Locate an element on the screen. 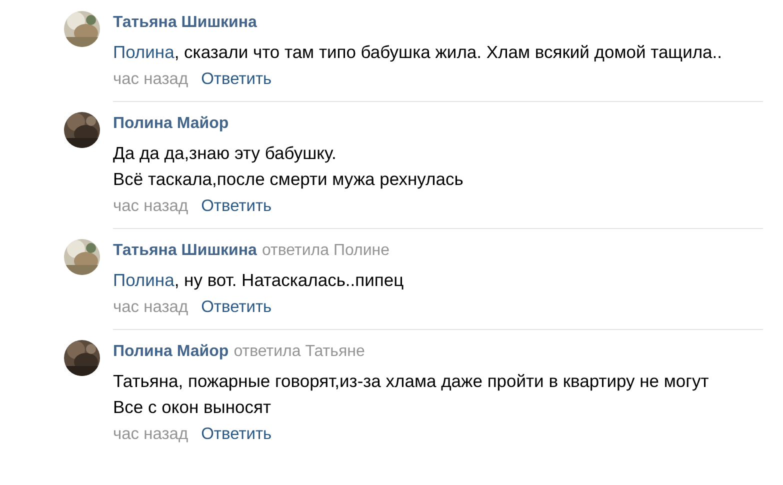  reply-to-text: ответила Татьяне is located at coordinates (299, 352).